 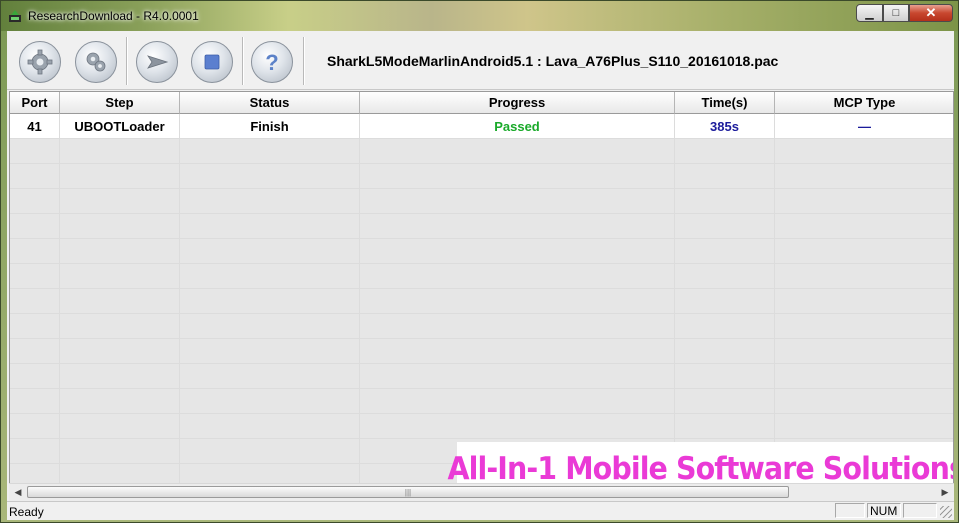 I want to click on gears-icon, so click(x=96, y=62).